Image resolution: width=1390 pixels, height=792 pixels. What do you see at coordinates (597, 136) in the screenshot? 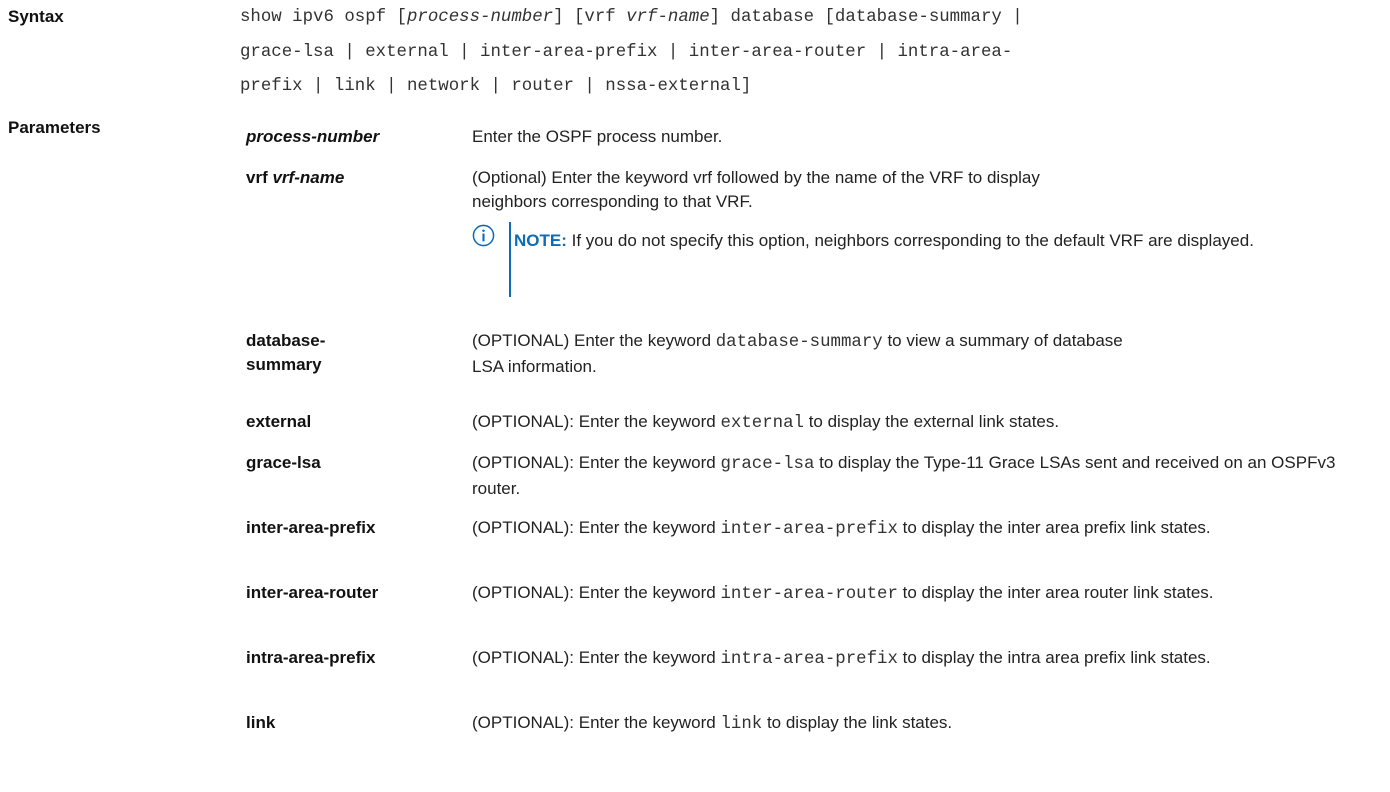
I see `param-desc-process-number: Enter the OSPF process number.` at bounding box center [597, 136].